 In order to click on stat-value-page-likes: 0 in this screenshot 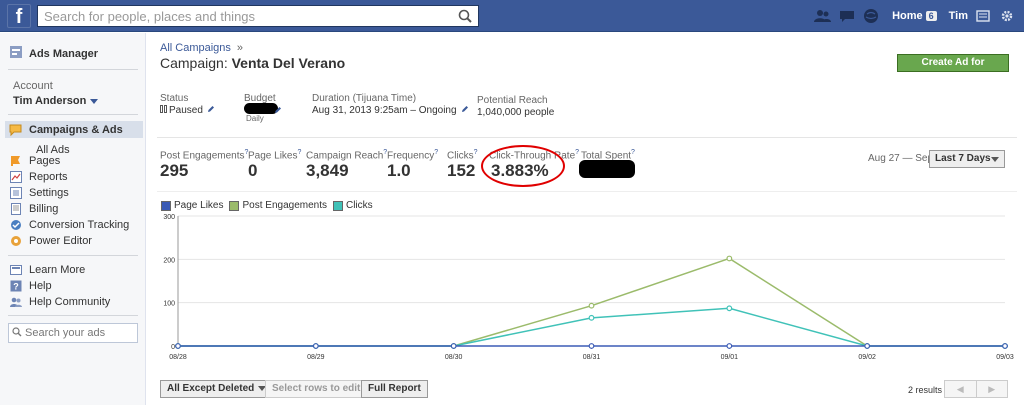, I will do `click(253, 170)`.